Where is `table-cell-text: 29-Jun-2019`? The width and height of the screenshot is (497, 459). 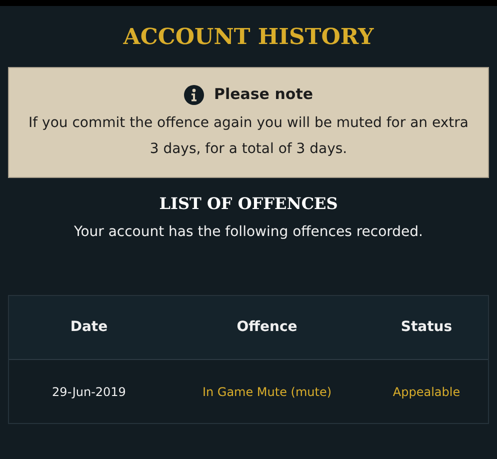 table-cell-text: 29-Jun-2019 is located at coordinates (89, 392).